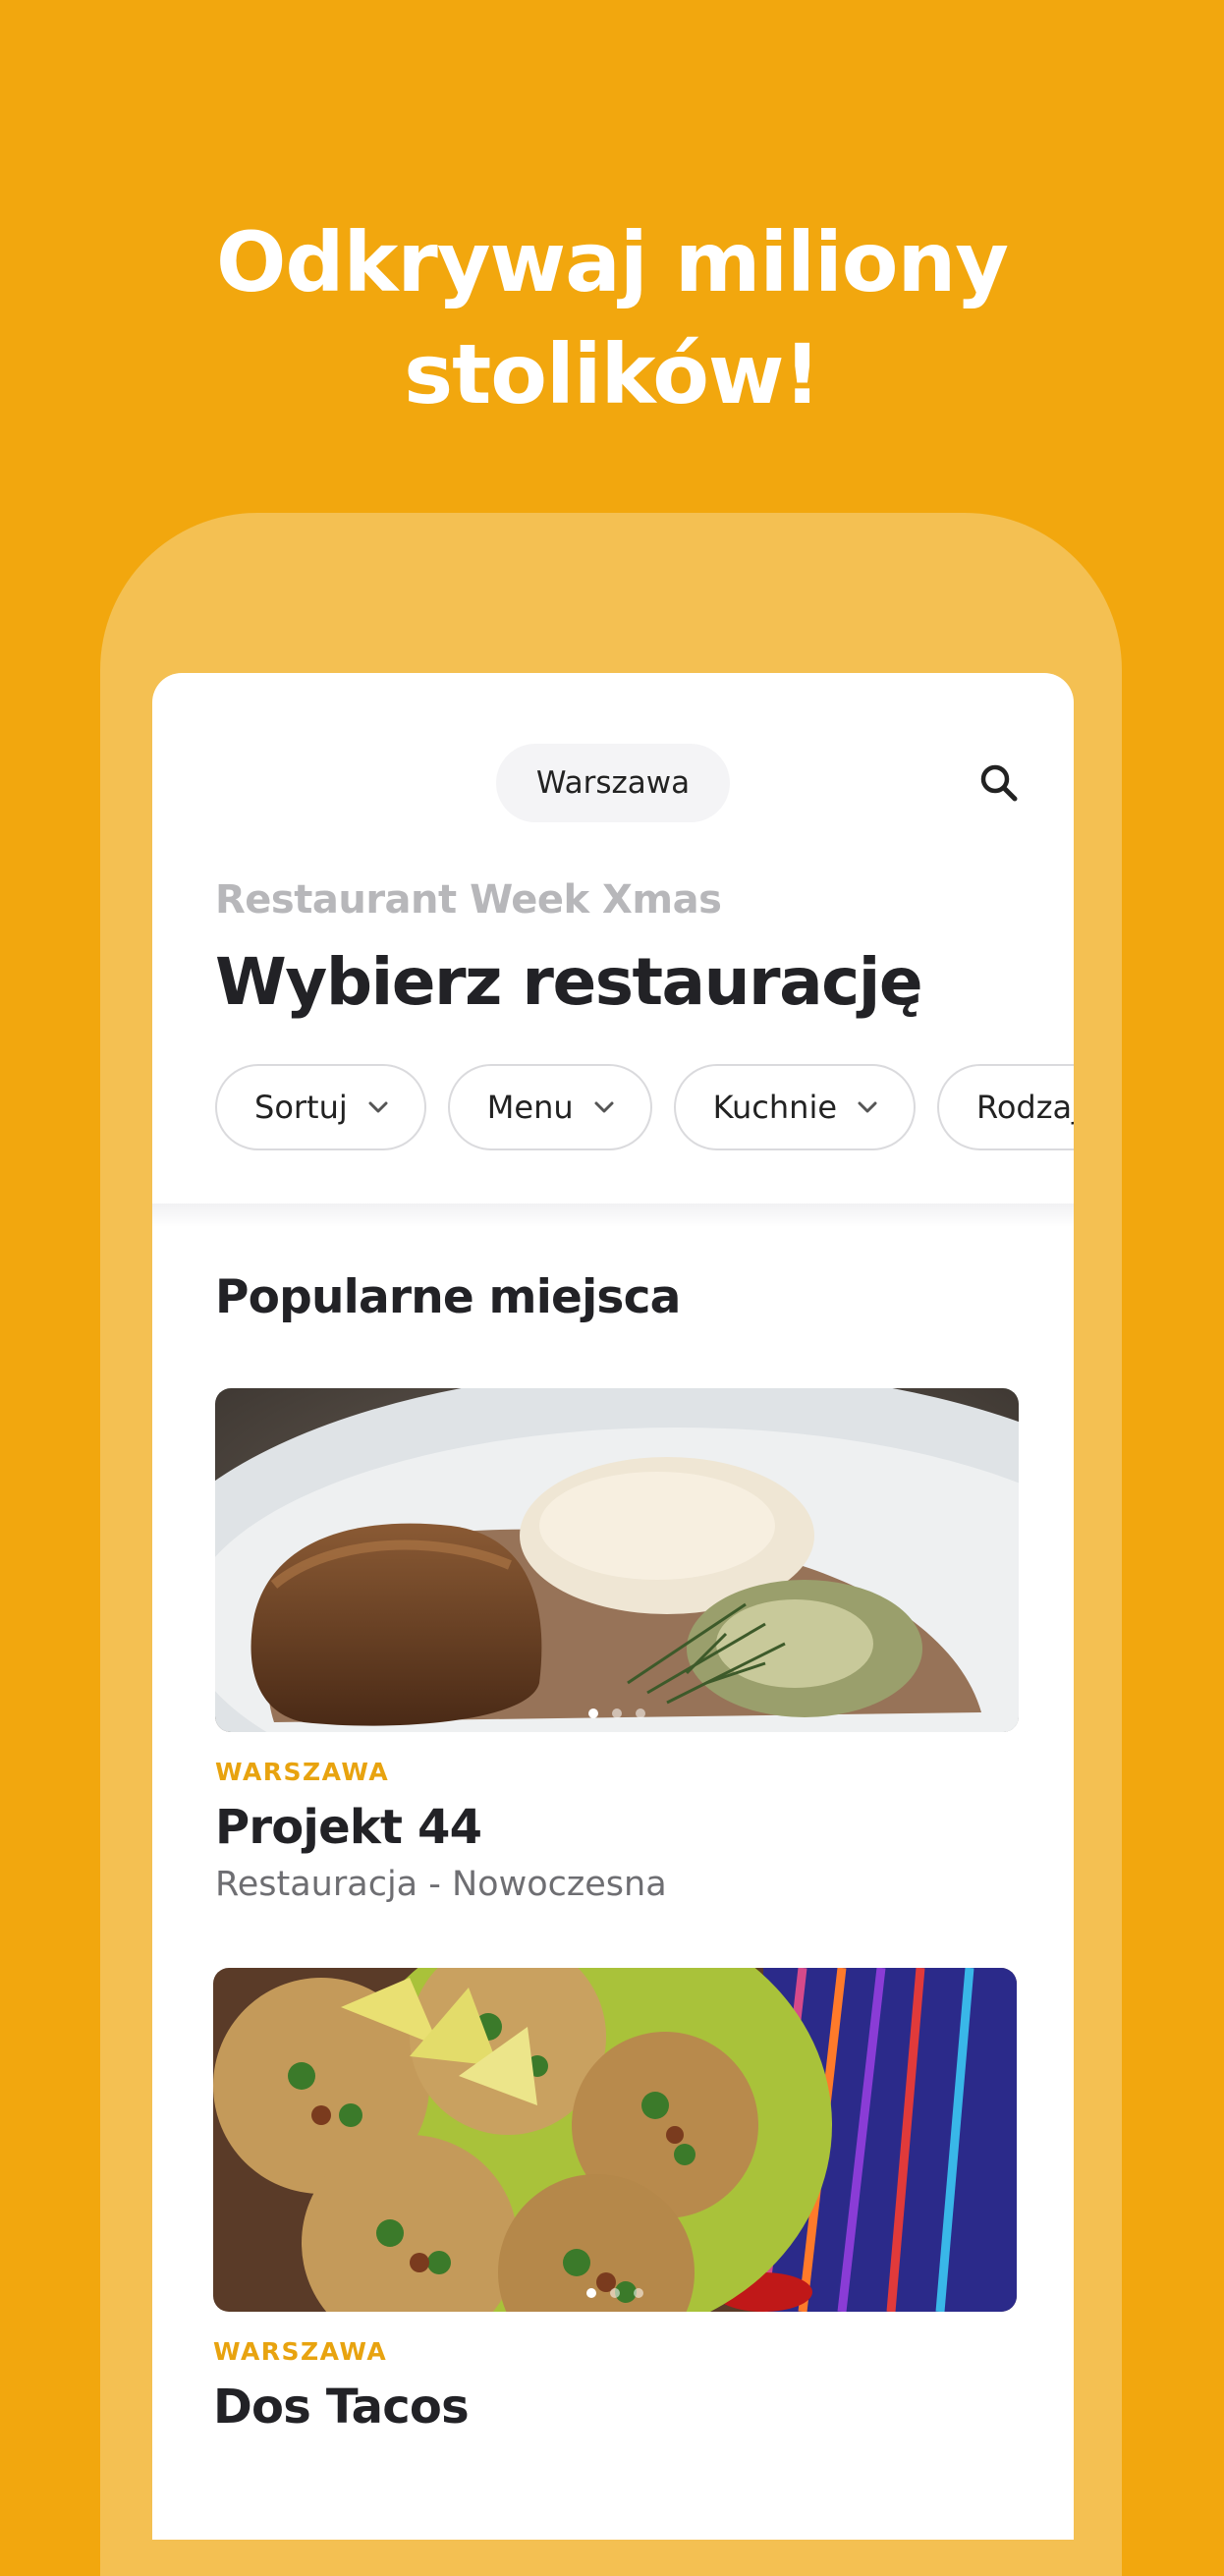 Image resolution: width=1224 pixels, height=2576 pixels. I want to click on headline-line-1: Odkrywaj miliony, so click(612, 262).